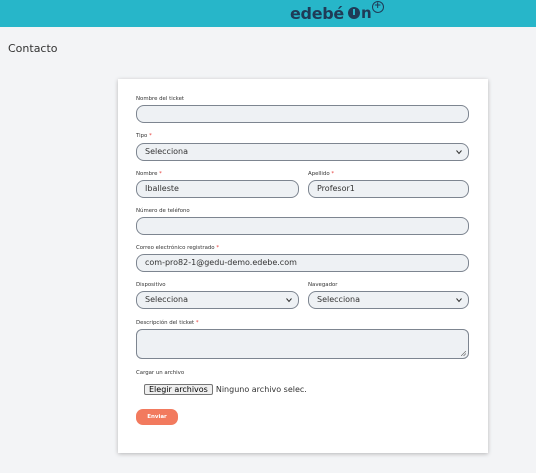 The height and width of the screenshot is (473, 536). I want to click on last-name-label-text: Apellido, so click(319, 174).